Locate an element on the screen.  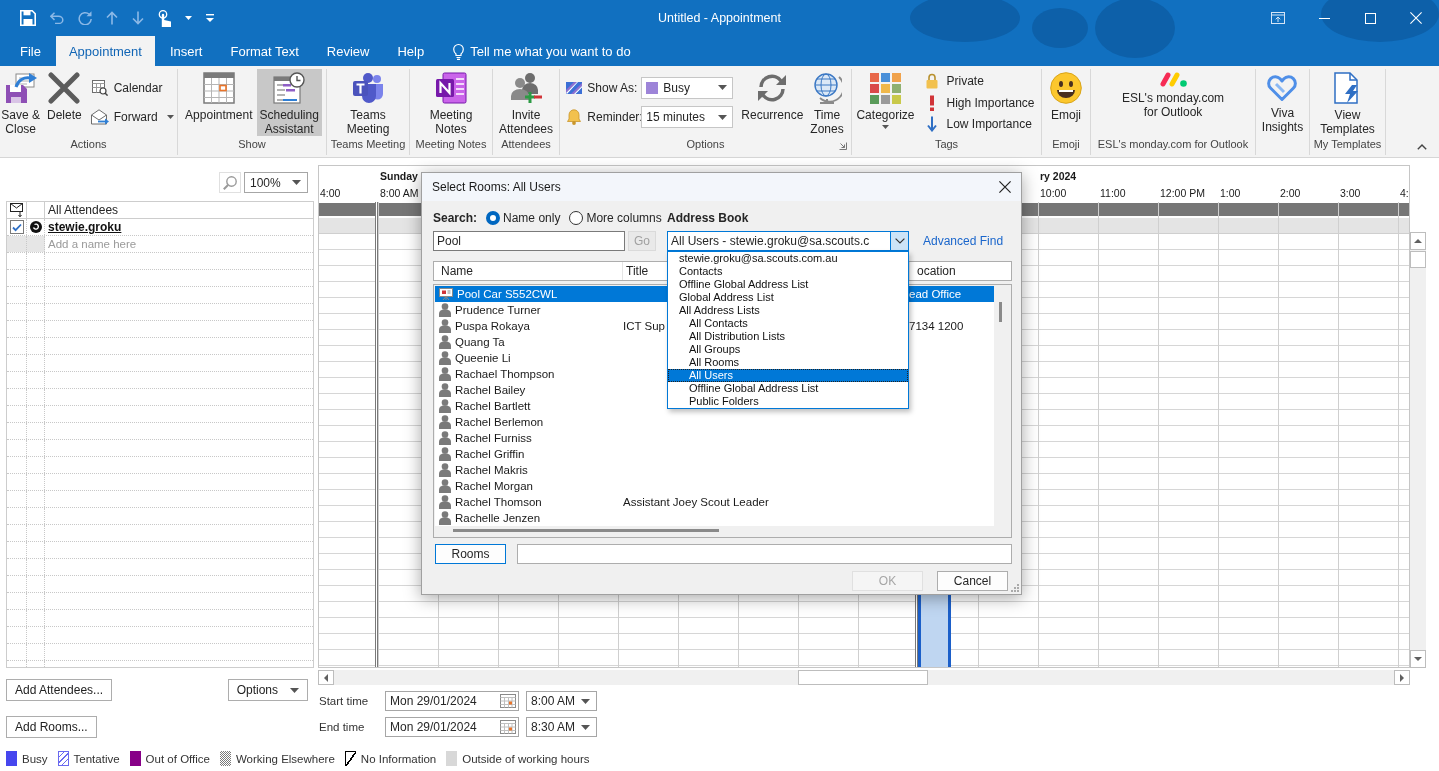
table-cell: Pool Car S552CWL is located at coordinates (507, 294).